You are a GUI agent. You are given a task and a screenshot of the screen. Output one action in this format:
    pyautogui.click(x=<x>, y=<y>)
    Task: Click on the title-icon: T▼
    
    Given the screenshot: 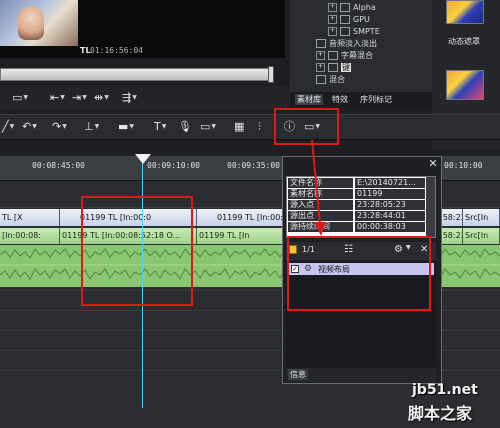 What is the action you would take?
    pyautogui.click(x=160, y=127)
    